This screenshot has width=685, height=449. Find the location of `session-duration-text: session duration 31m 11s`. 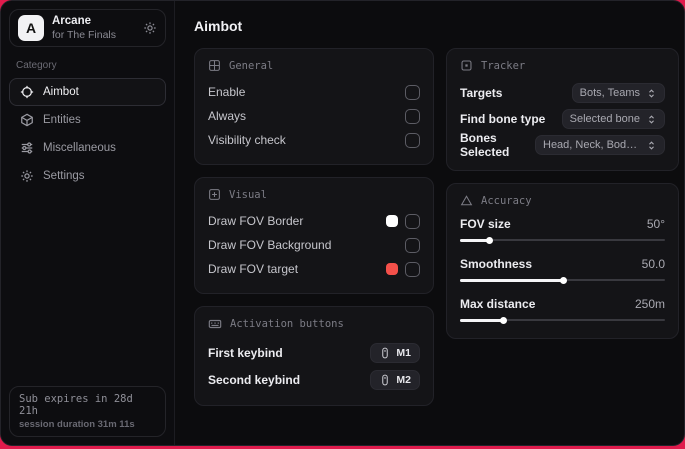

session-duration-text: session duration 31m 11s is located at coordinates (77, 424).